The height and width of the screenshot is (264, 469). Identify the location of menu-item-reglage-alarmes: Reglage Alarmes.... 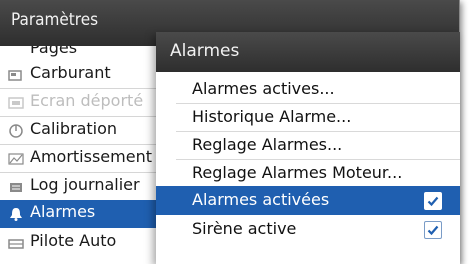
(308, 145).